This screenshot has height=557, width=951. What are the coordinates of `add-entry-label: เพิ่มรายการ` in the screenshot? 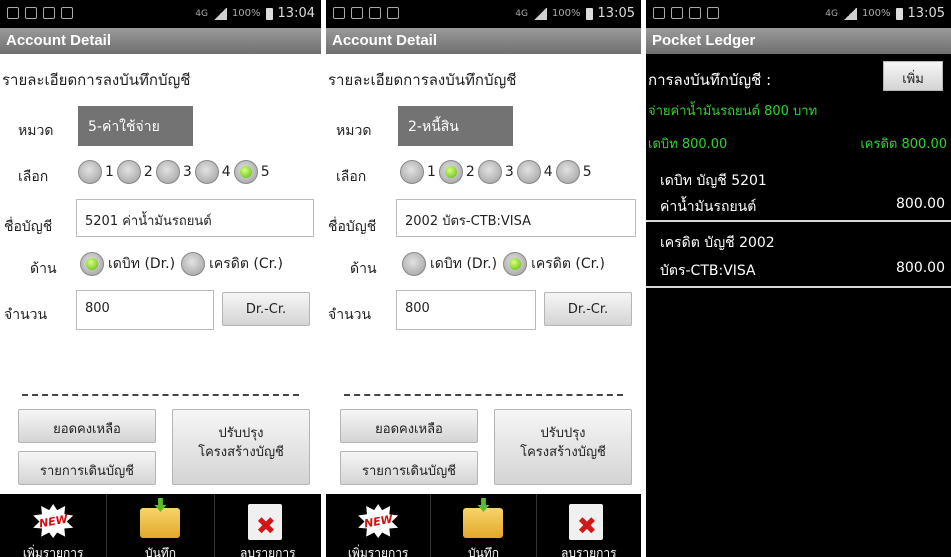 It's located at (53, 551).